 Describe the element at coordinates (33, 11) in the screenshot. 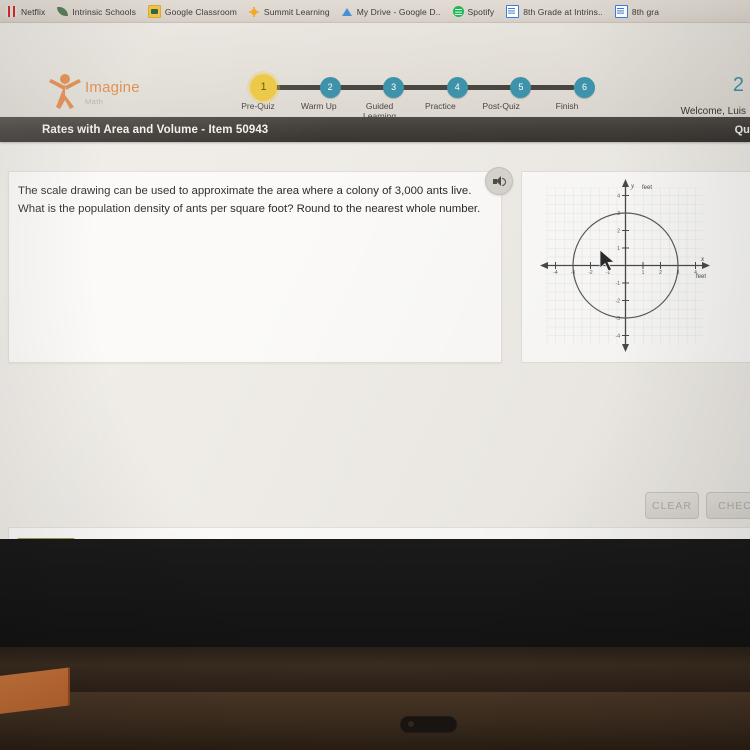

I see `bookmark-label: Netflix` at that location.